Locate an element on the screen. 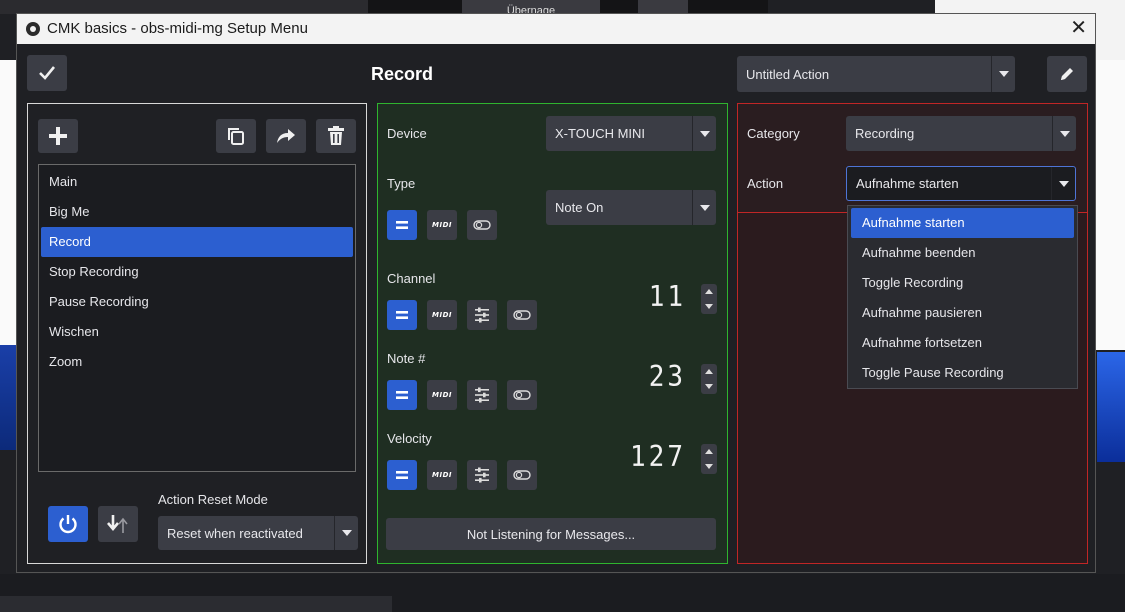  reset-mode-value: Reset when reactivated is located at coordinates (235, 533).